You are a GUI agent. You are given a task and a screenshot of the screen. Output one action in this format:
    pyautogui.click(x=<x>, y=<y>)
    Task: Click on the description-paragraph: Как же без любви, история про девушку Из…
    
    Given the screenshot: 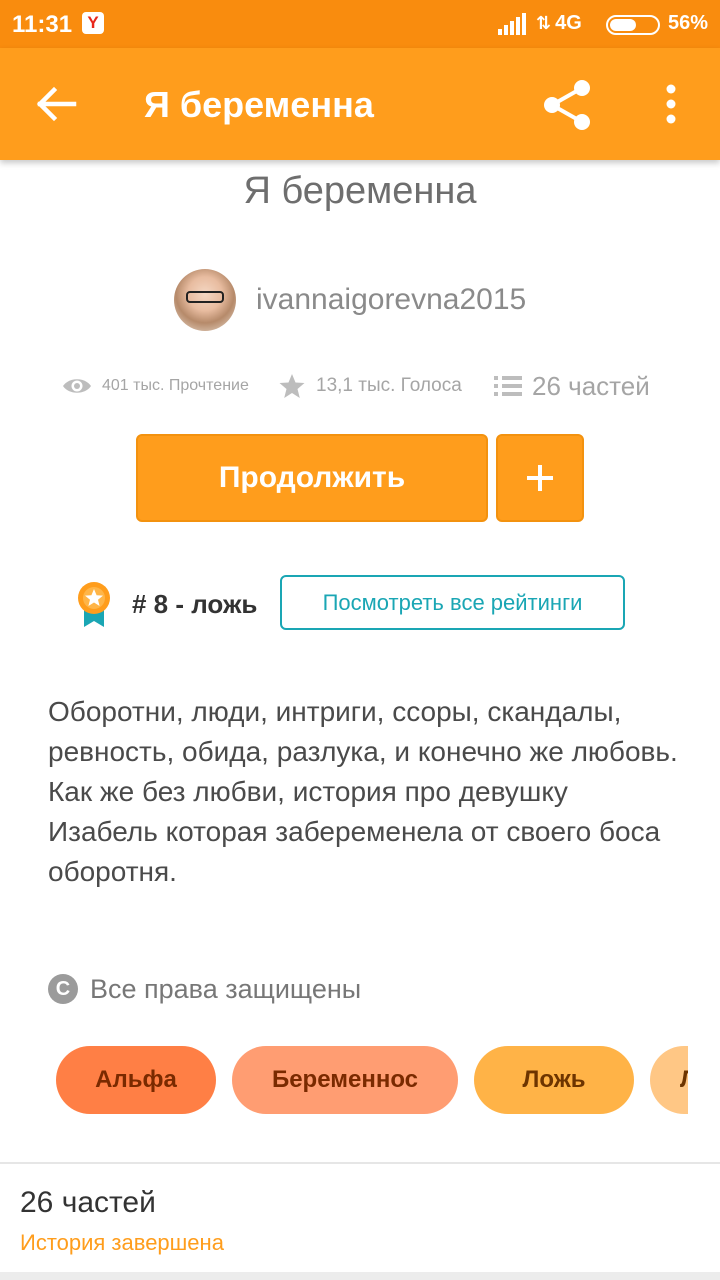 What is the action you would take?
    pyautogui.click(x=354, y=831)
    